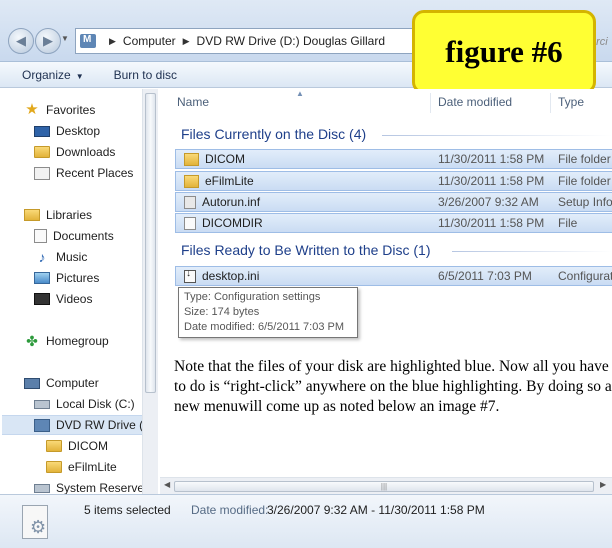 Image resolution: width=612 pixels, height=548 pixels. I want to click on file-row: DICOM 11/30/2011 1:58 PM File folder, so click(393, 159).